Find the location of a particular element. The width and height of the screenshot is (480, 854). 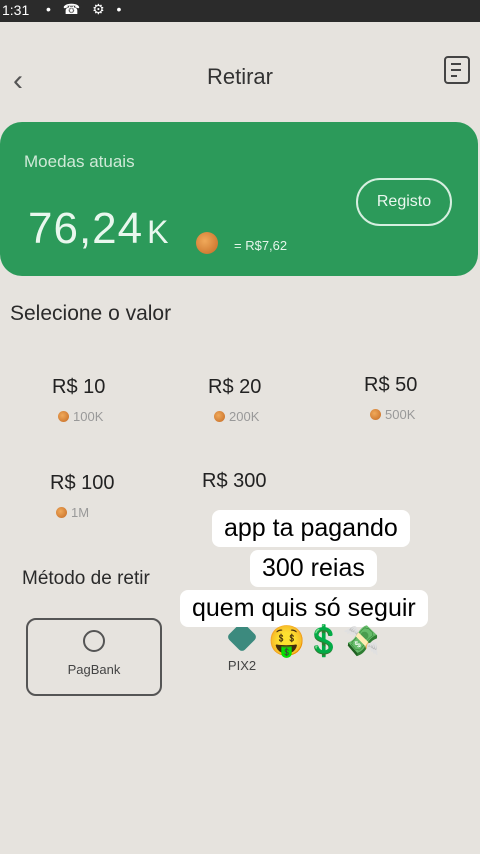

status-time: 1:31 is located at coordinates (16, 10).